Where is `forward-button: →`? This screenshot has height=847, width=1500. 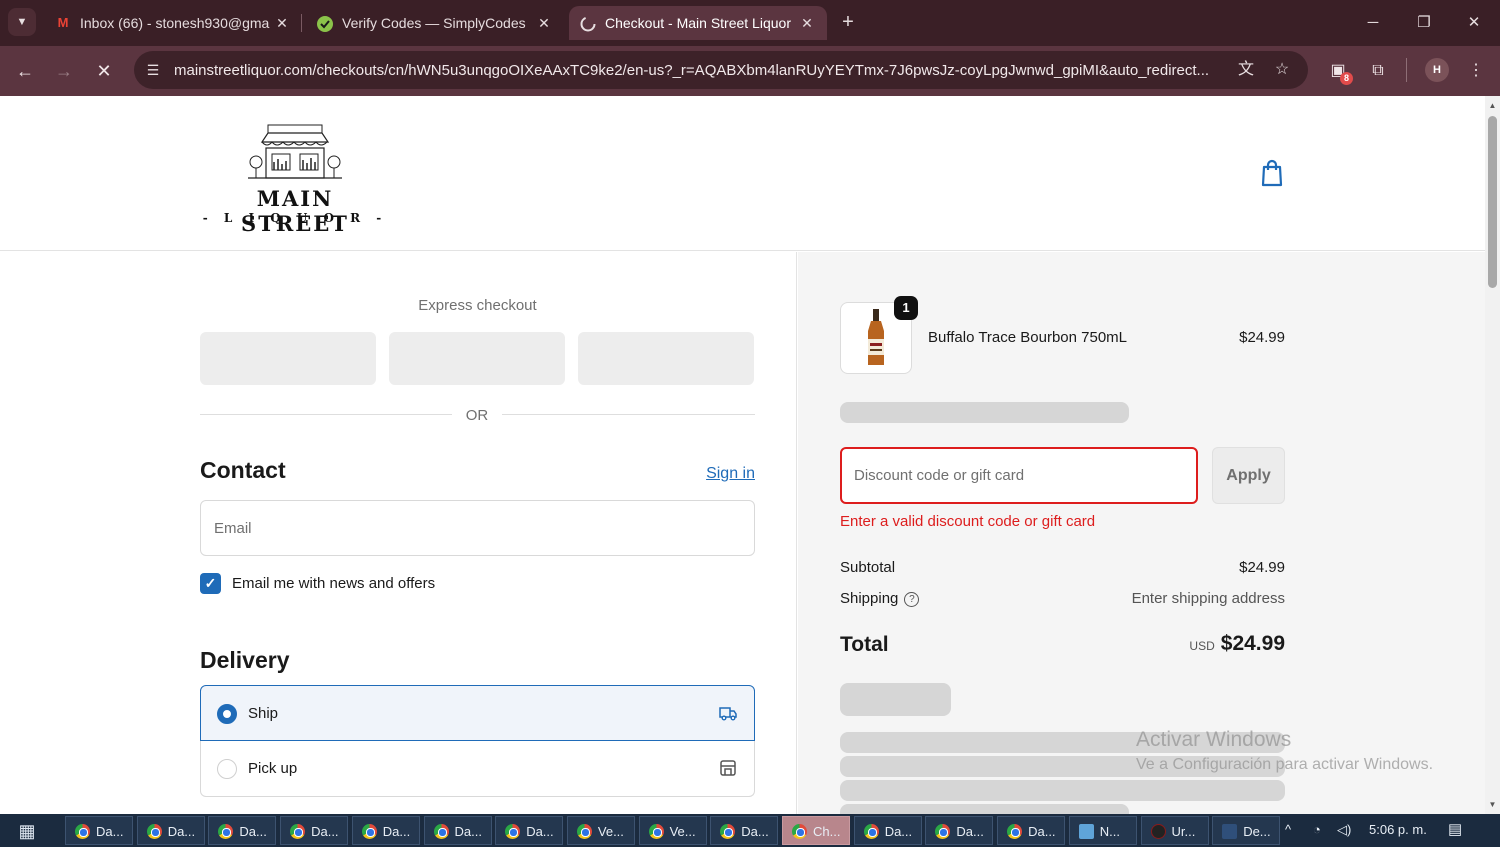 forward-button: → is located at coordinates (64, 71).